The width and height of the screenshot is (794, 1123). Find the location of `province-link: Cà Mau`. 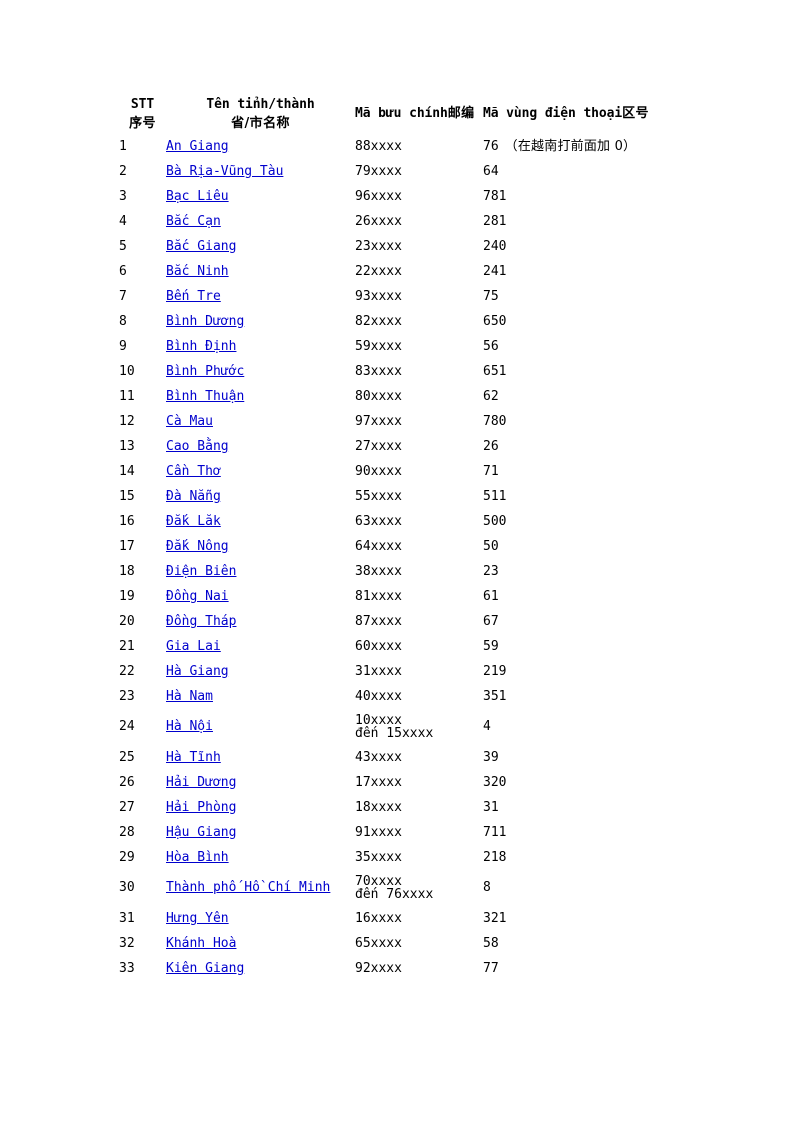

province-link: Cà Mau is located at coordinates (189, 421).